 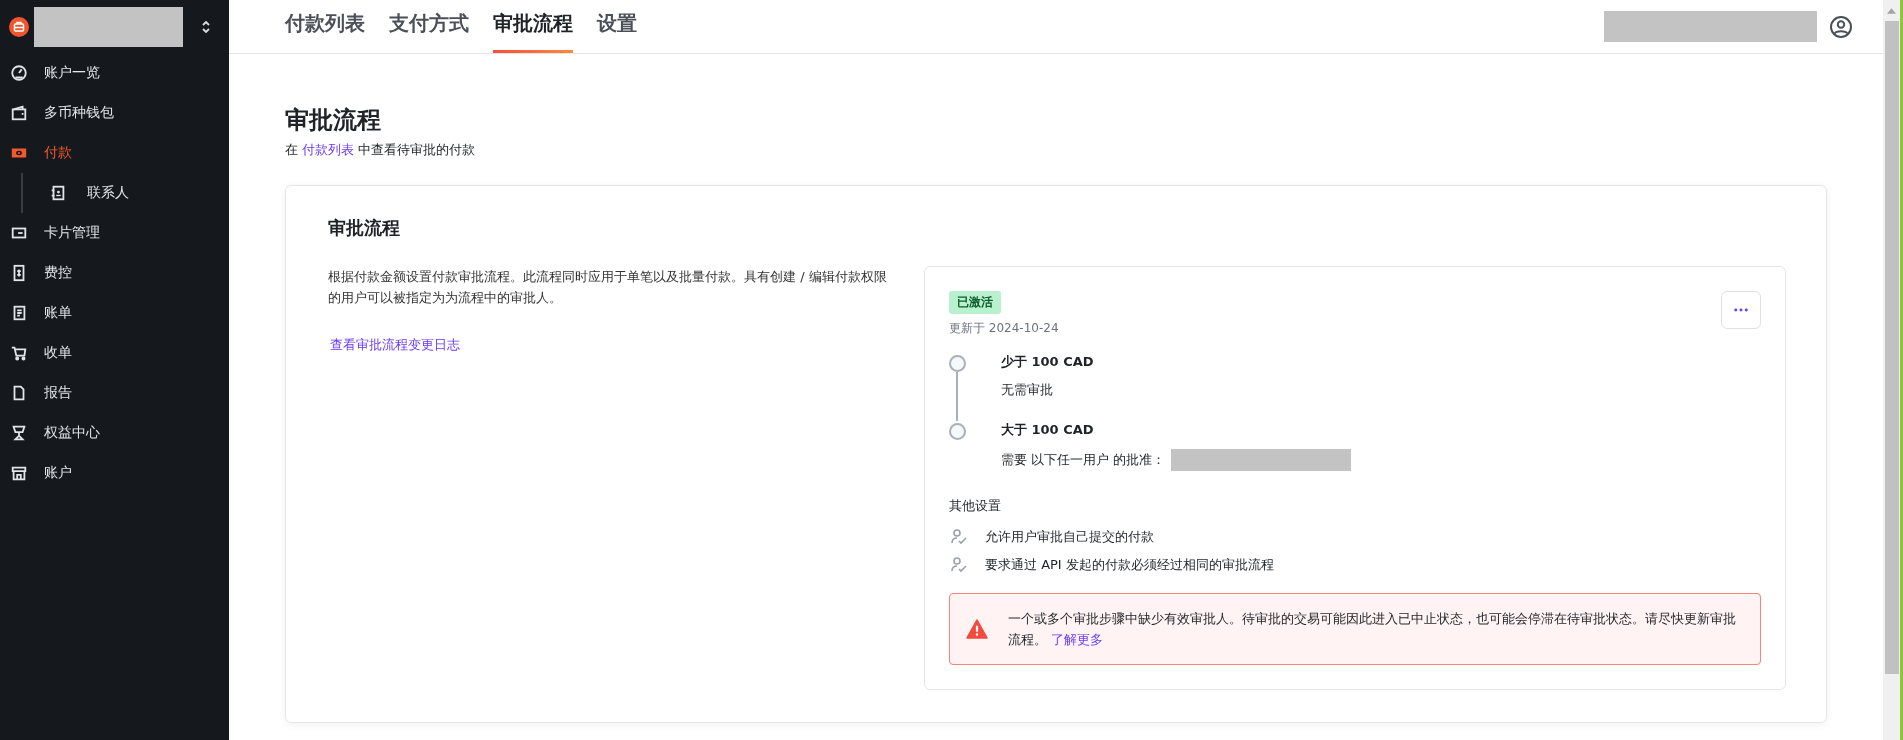 I want to click on page-title: 审批流程, so click(x=333, y=120).